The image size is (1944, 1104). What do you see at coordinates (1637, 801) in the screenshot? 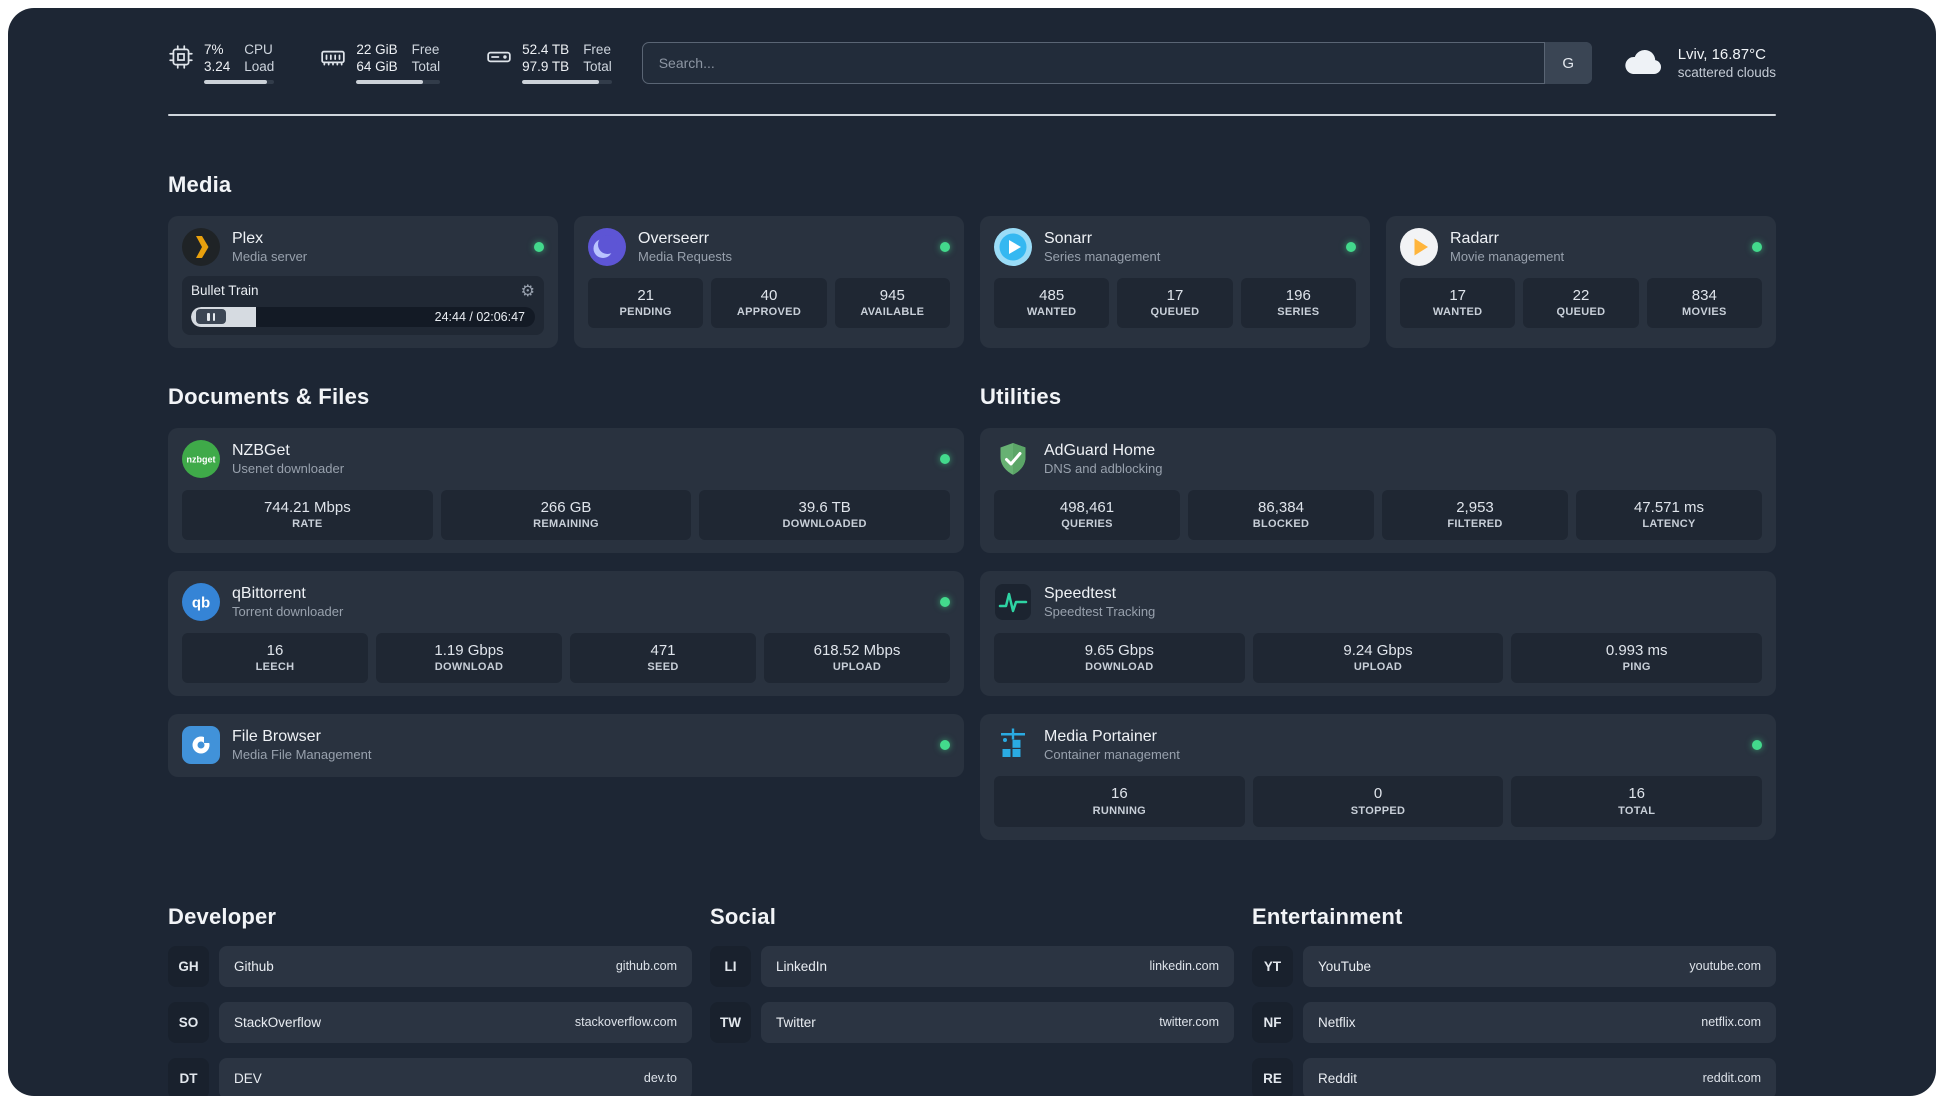
I see `stat-tile: 16 TOTAL` at bounding box center [1637, 801].